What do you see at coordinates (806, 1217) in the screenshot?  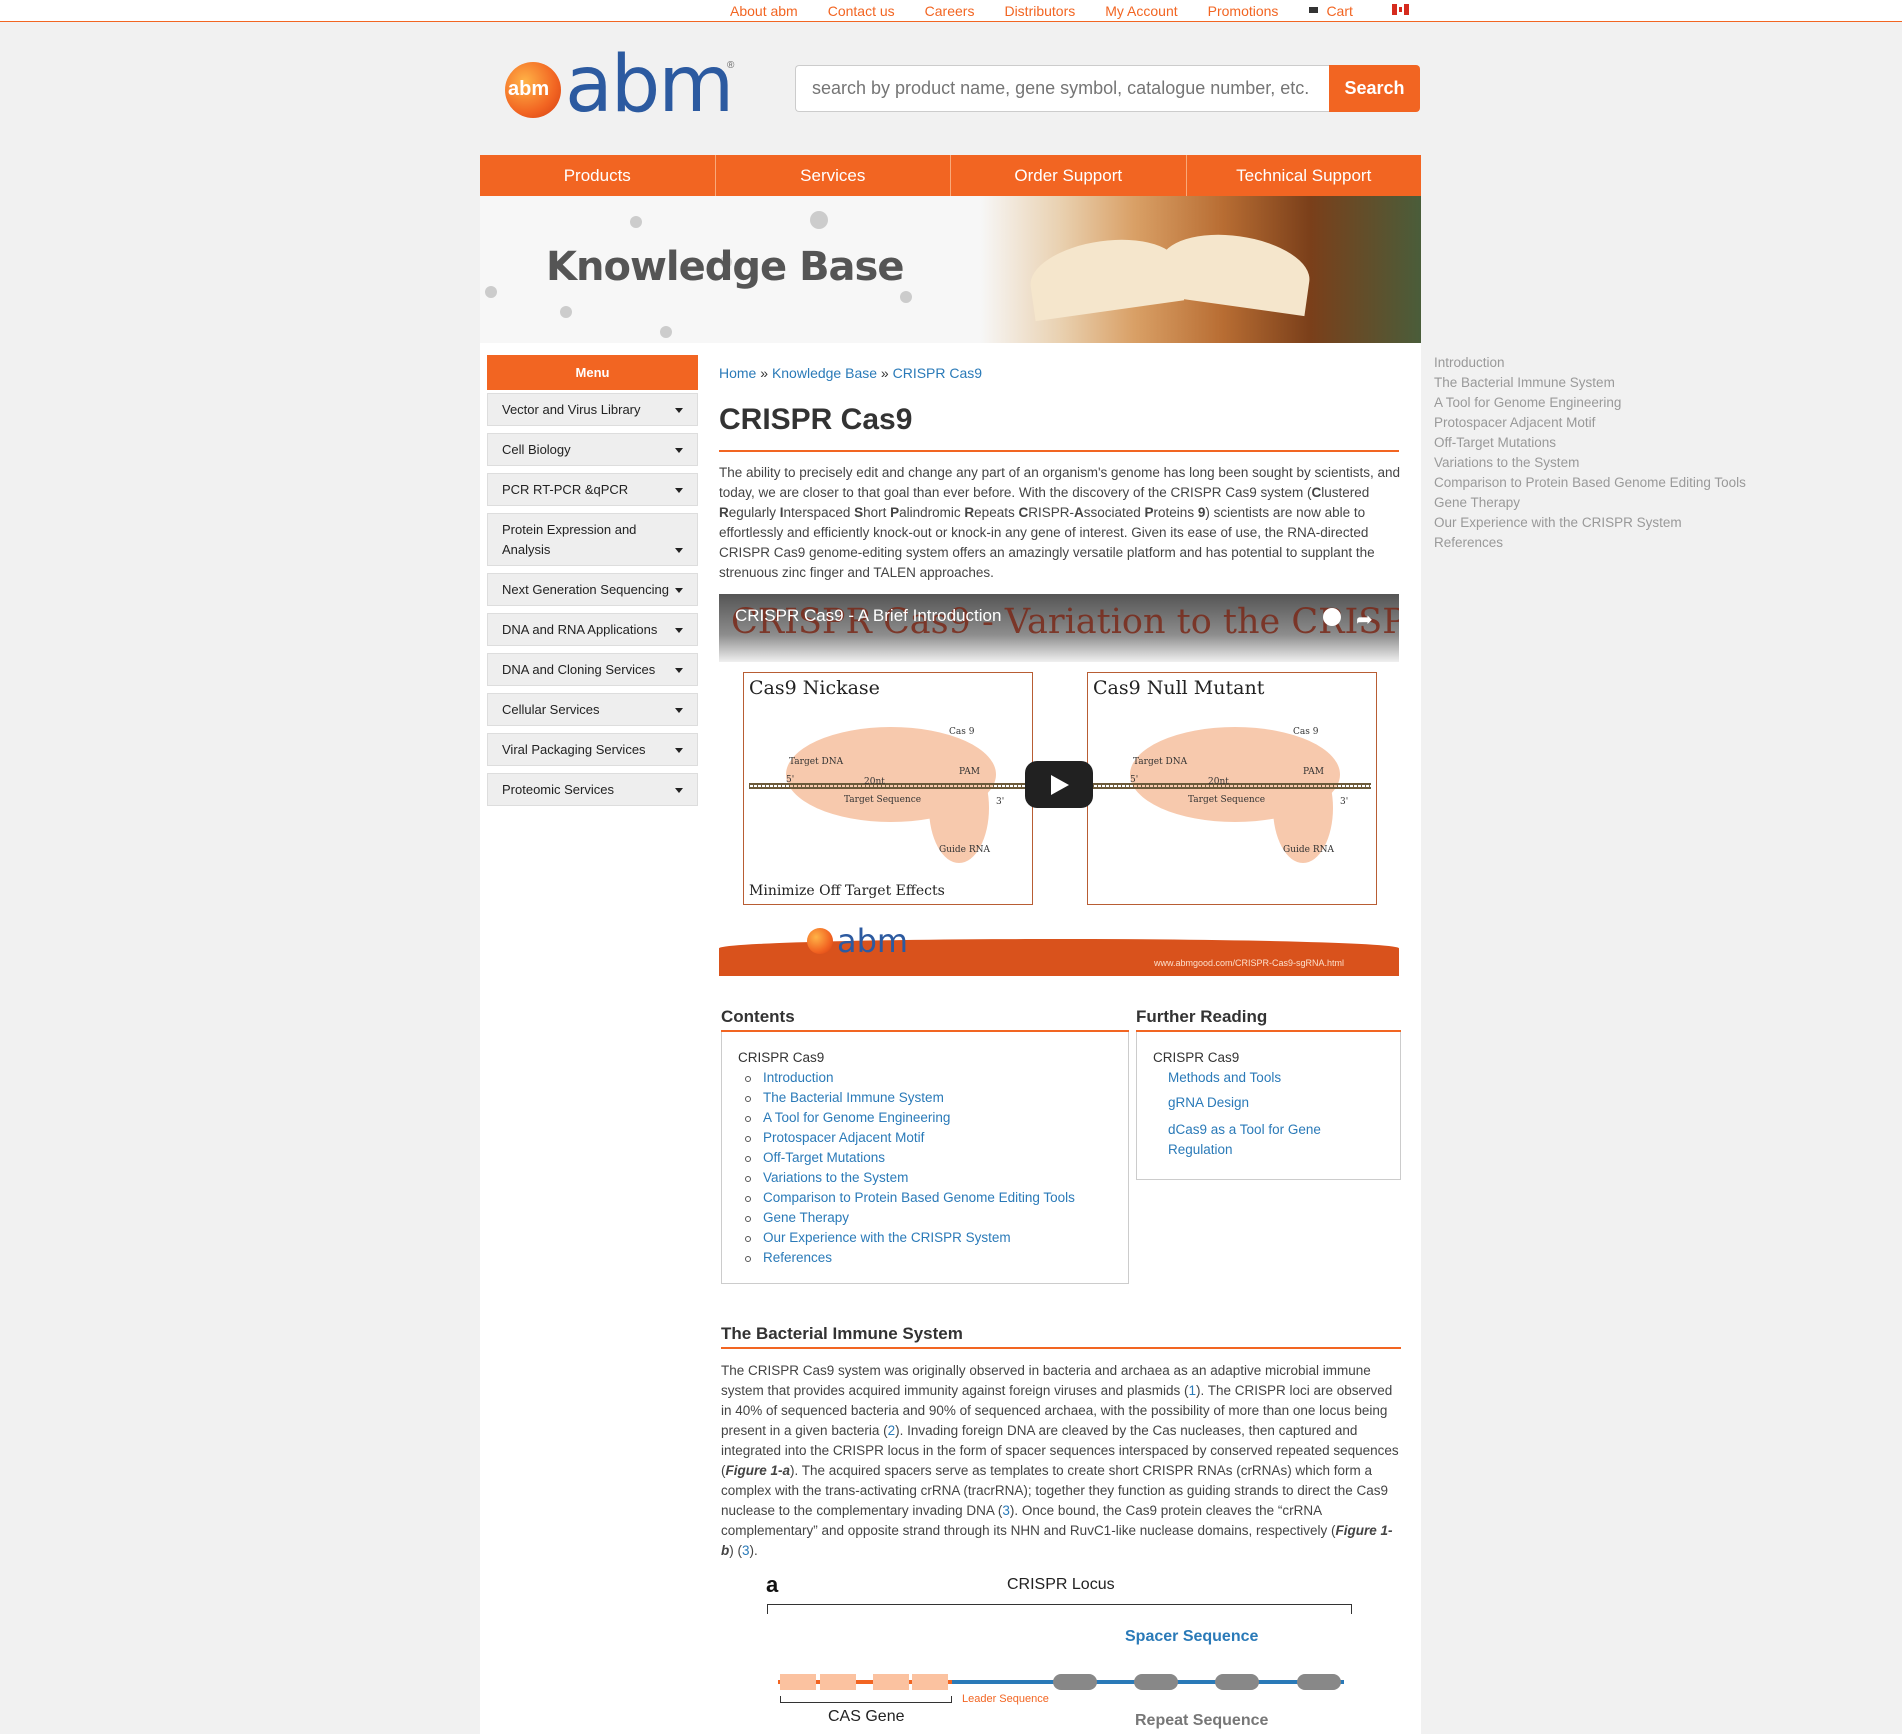 I see `contents-link: Gene Therapy` at bounding box center [806, 1217].